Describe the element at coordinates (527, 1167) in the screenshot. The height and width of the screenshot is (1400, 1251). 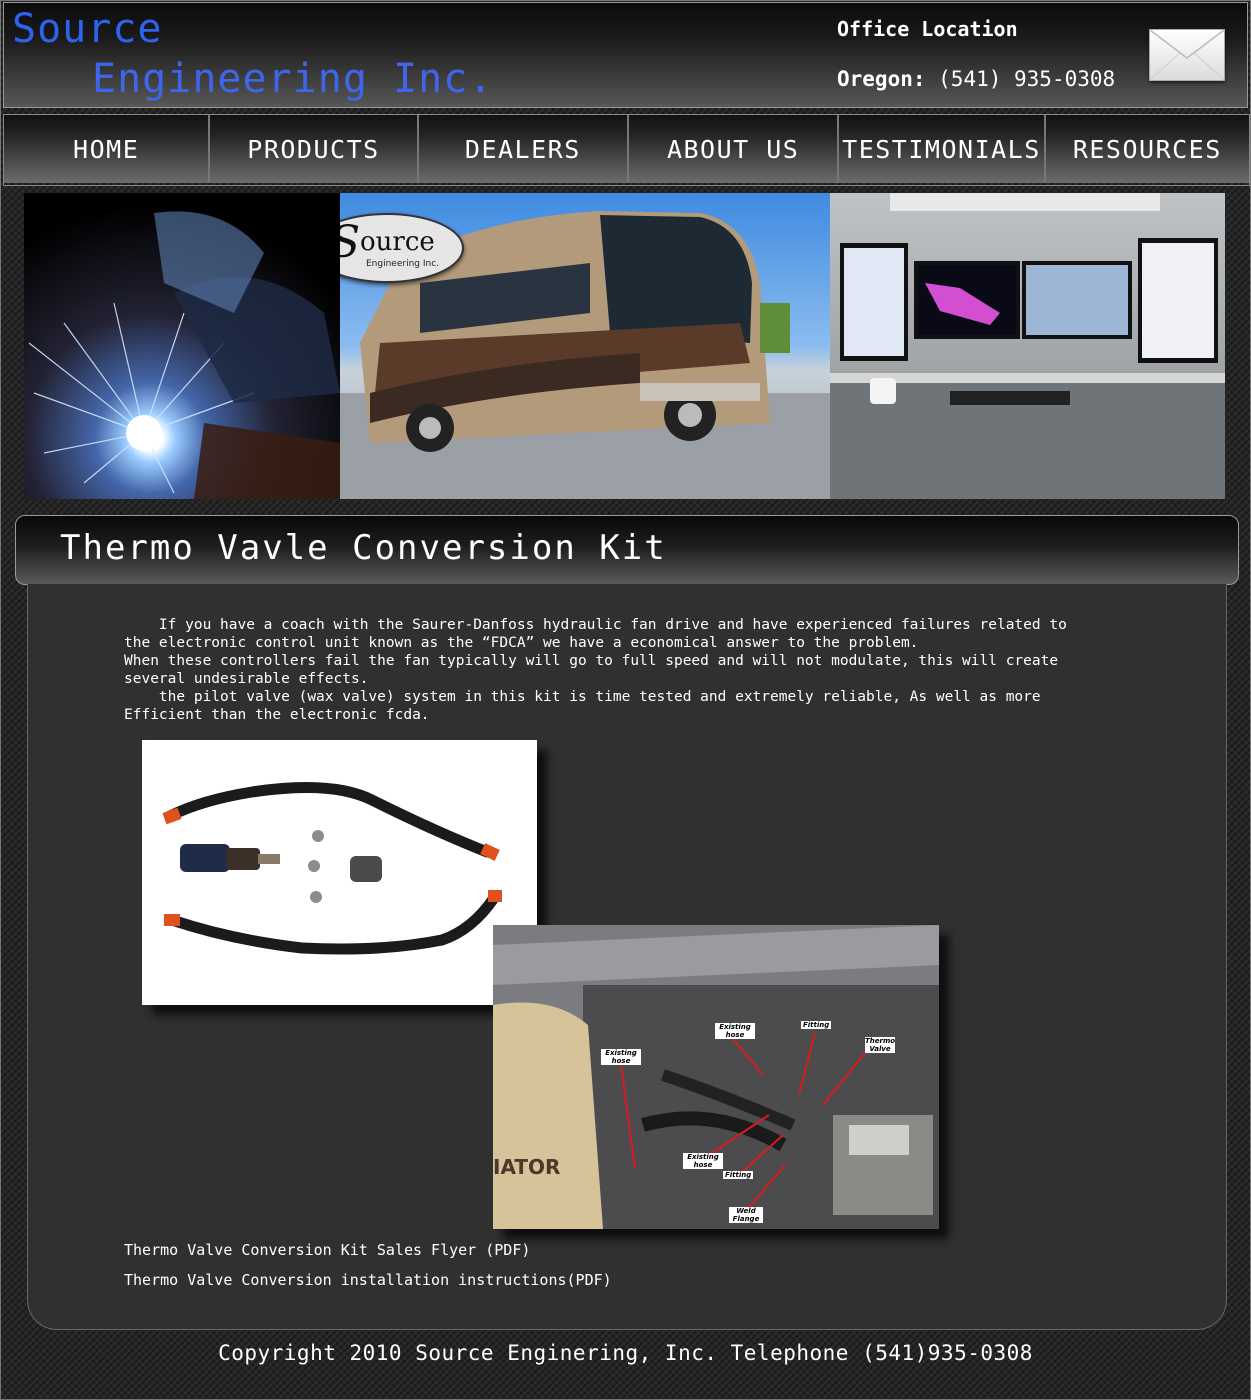
I see `radiator-text: IATOR` at that location.